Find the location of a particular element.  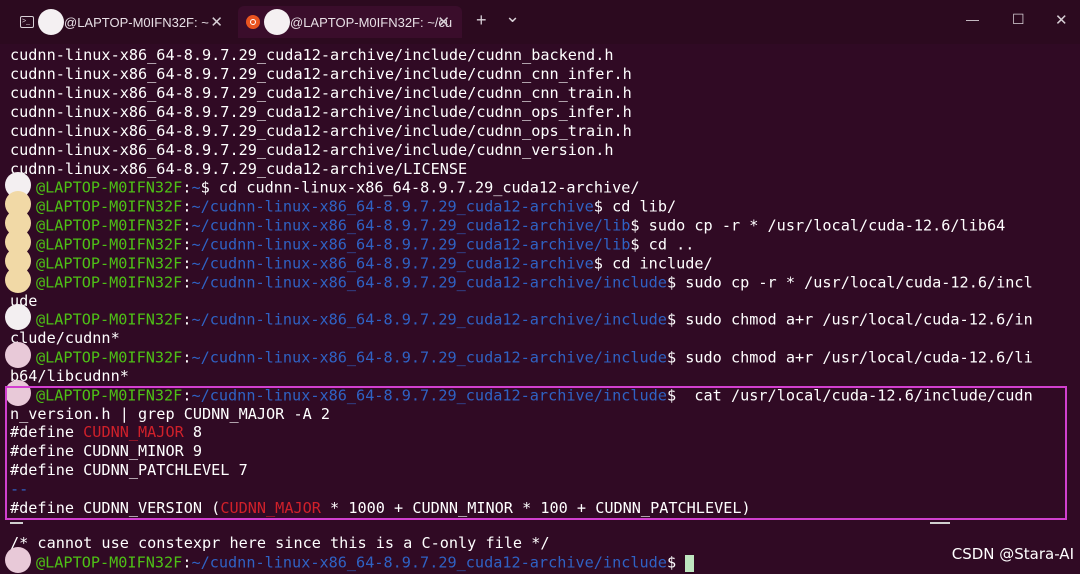

command: sudo chmod a+r /usr/local/cuda-12.6/li is located at coordinates (854, 357).